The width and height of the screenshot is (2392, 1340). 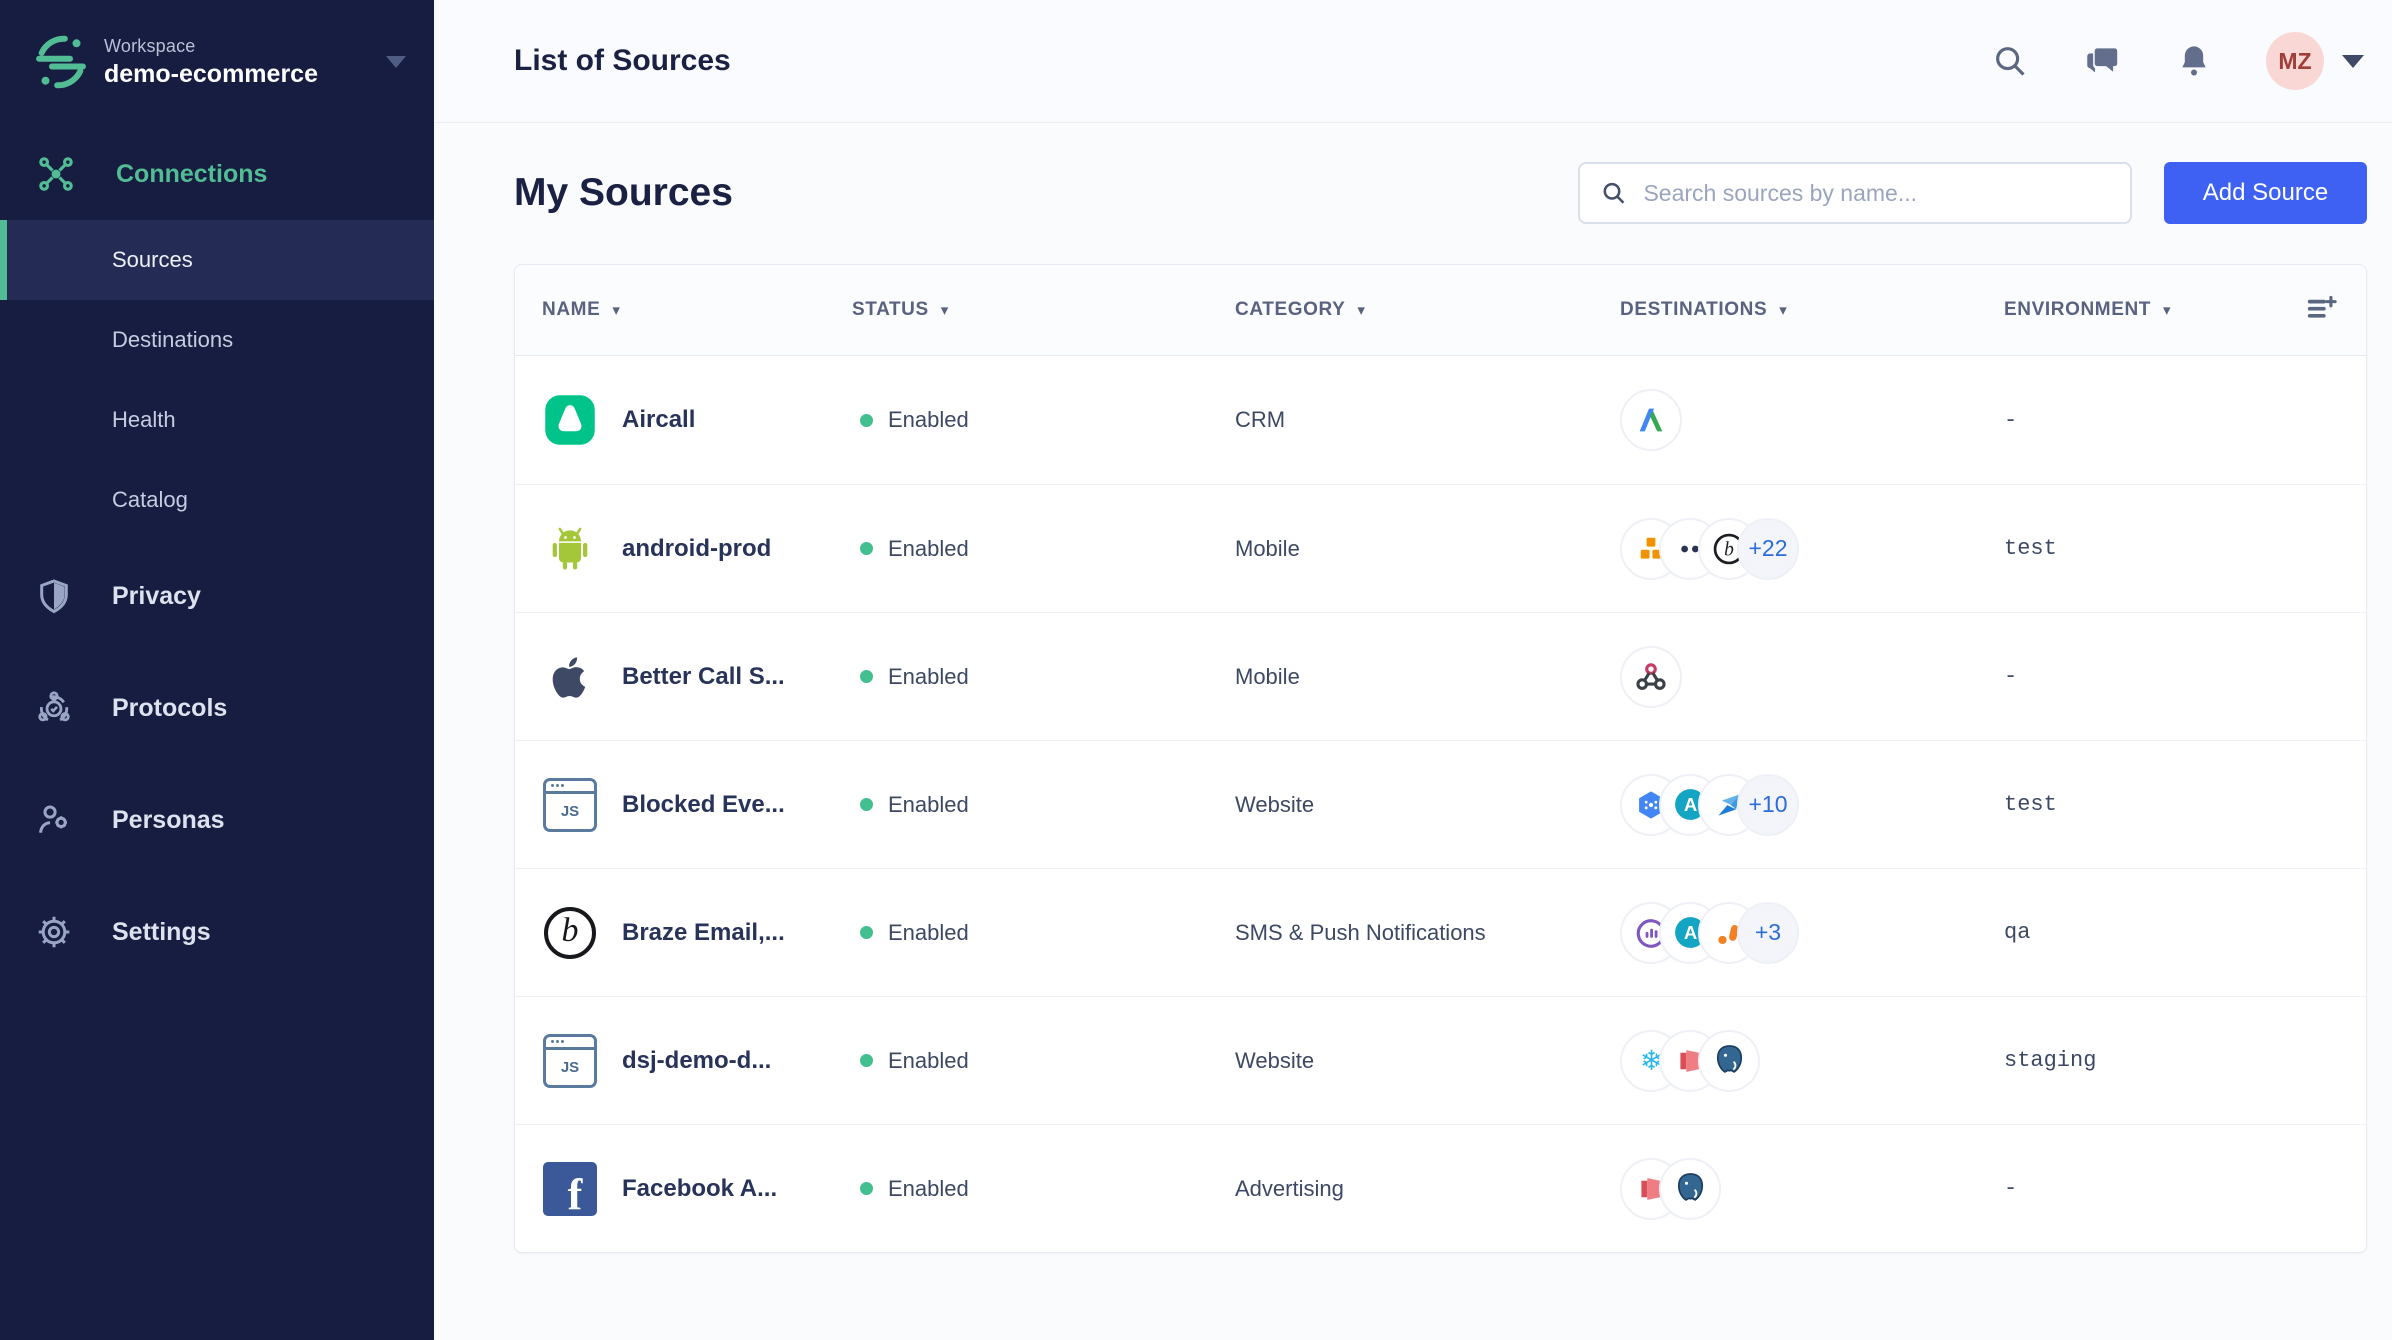 What do you see at coordinates (659, 419) in the screenshot?
I see `source-name: Aircall` at bounding box center [659, 419].